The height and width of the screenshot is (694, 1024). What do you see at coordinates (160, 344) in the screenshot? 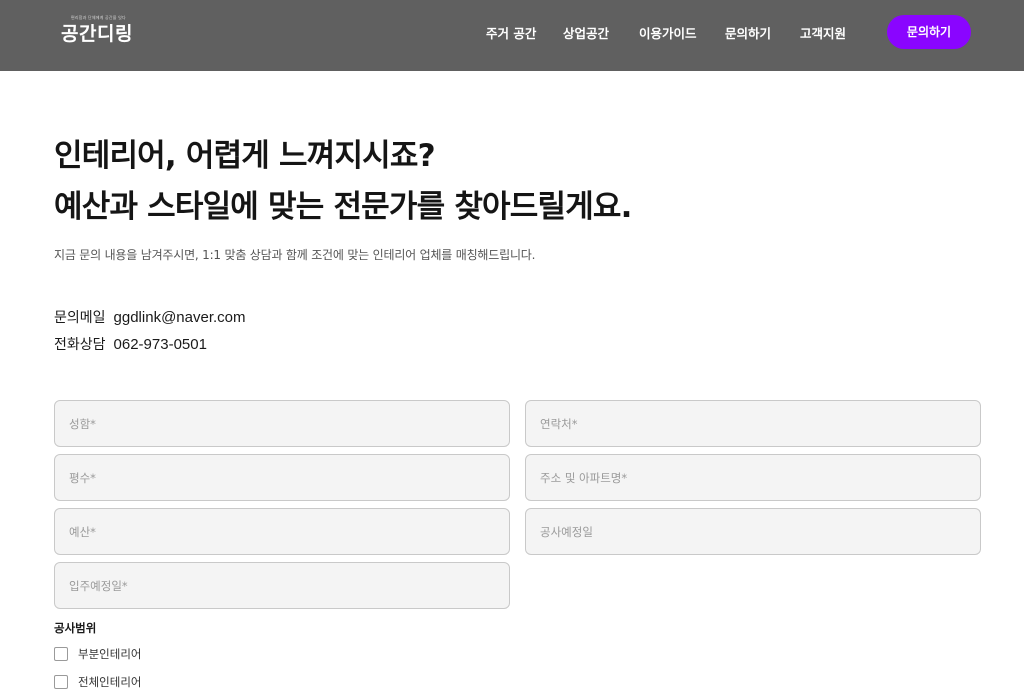
I see `contact-phone-value: 062-973-0501` at bounding box center [160, 344].